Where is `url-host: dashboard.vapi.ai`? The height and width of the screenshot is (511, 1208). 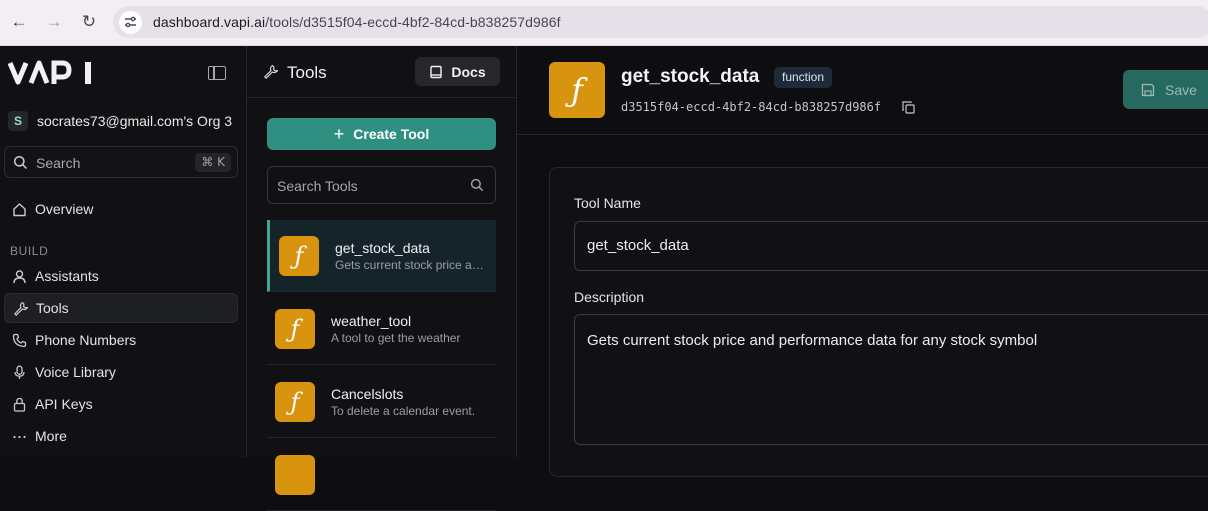 url-host: dashboard.vapi.ai is located at coordinates (209, 22).